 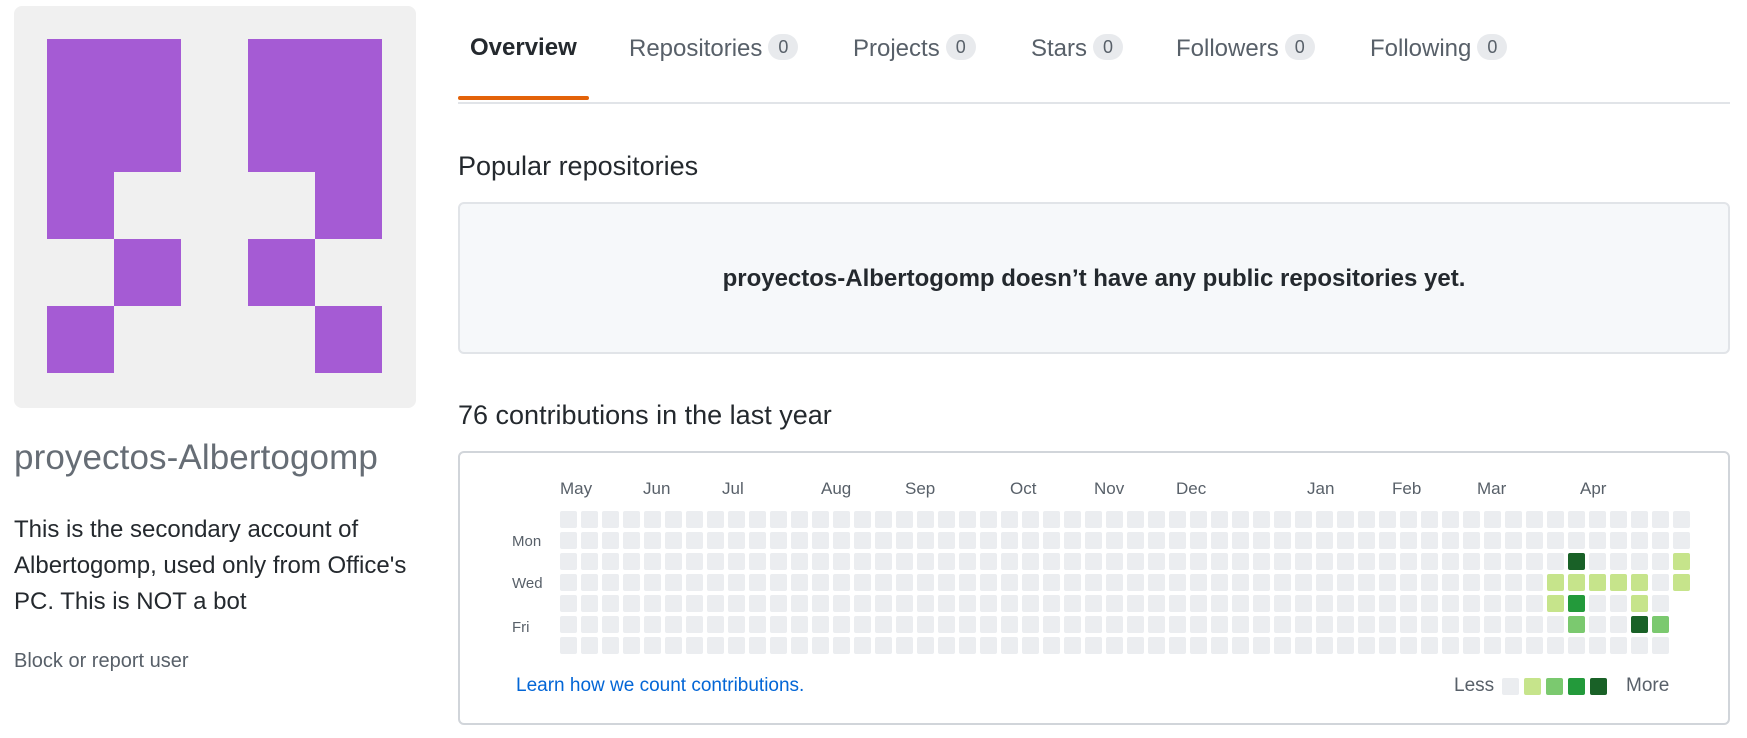 I want to click on tab-overview: Overview, so click(x=523, y=67).